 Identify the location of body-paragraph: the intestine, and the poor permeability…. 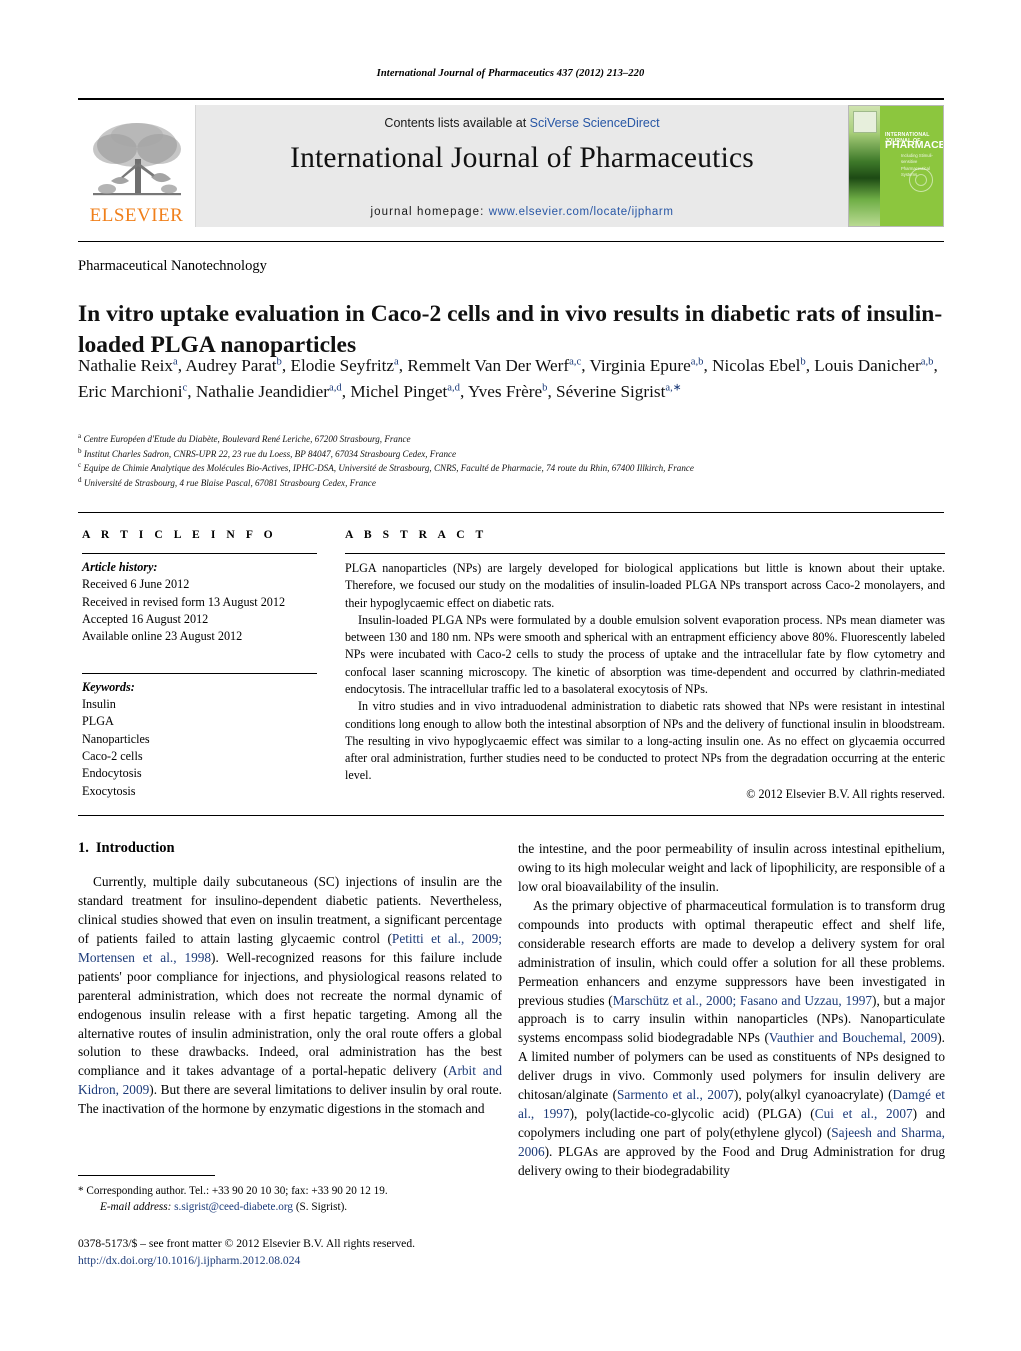
(731, 867).